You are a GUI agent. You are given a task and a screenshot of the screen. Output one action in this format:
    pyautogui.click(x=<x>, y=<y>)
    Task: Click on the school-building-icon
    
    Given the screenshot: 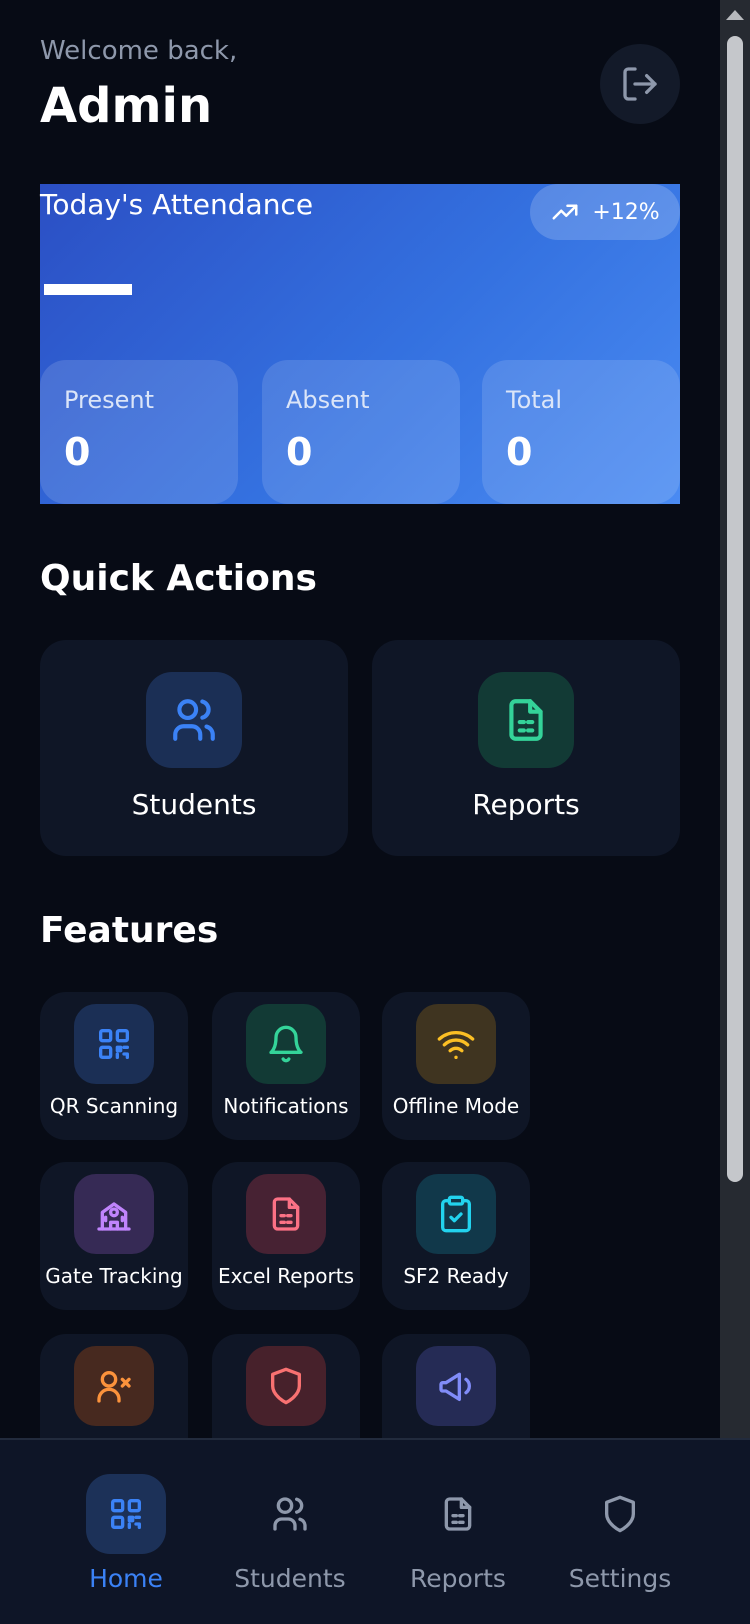 What is the action you would take?
    pyautogui.click(x=114, y=1214)
    